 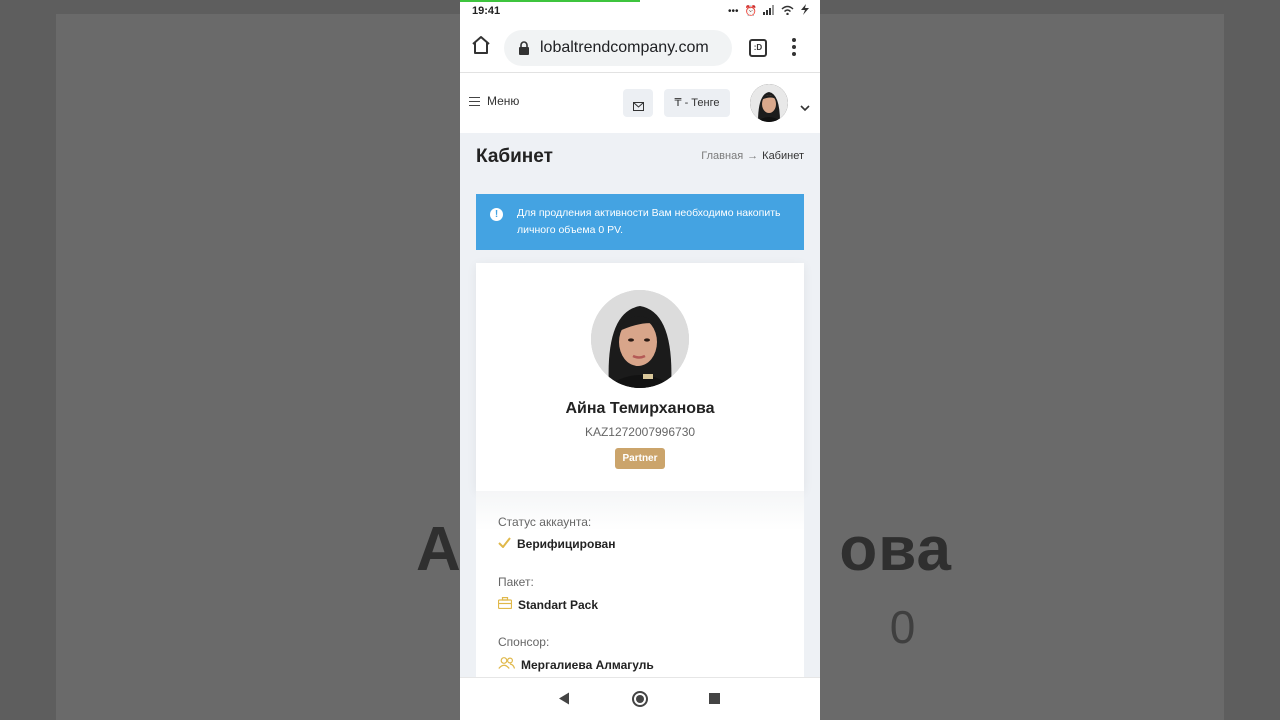 What do you see at coordinates (638, 107) in the screenshot?
I see `envelope-icon` at bounding box center [638, 107].